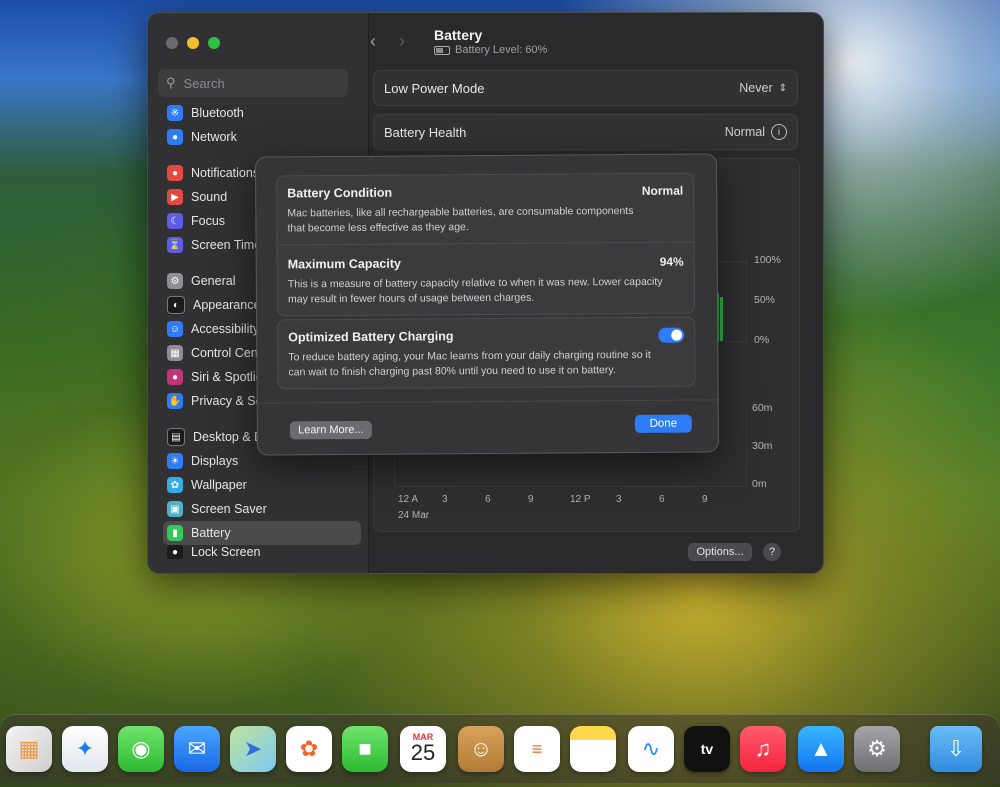  I want to click on y-tick-50: 50%, so click(765, 300).